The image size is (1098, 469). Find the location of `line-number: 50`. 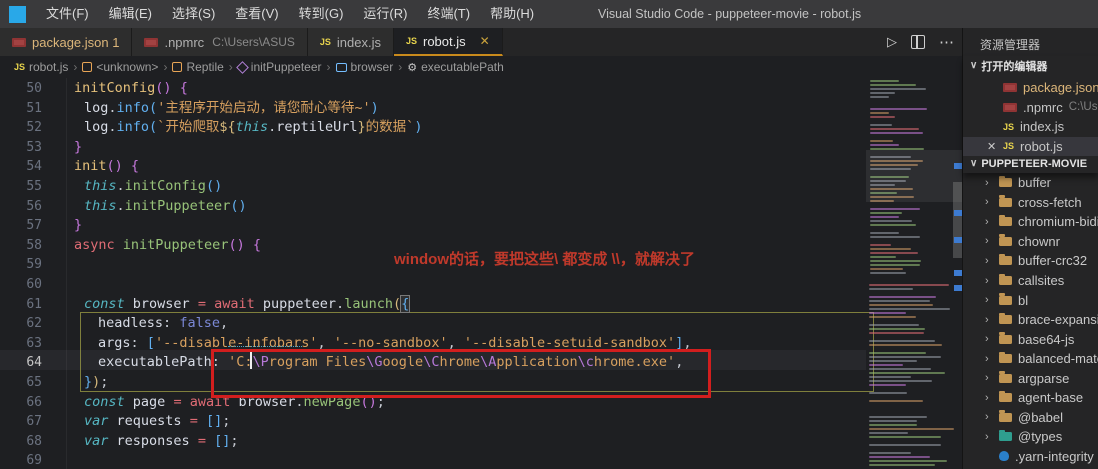

line-number: 50 is located at coordinates (34, 88).